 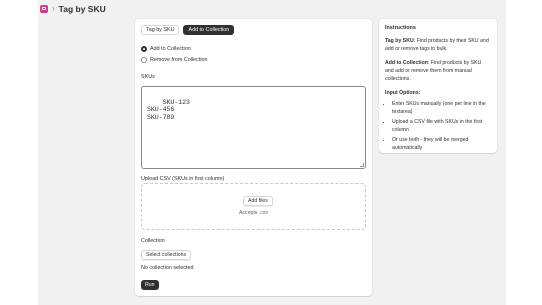 I want to click on instructions-tag-heading: Tag by SKU, so click(x=399, y=41).